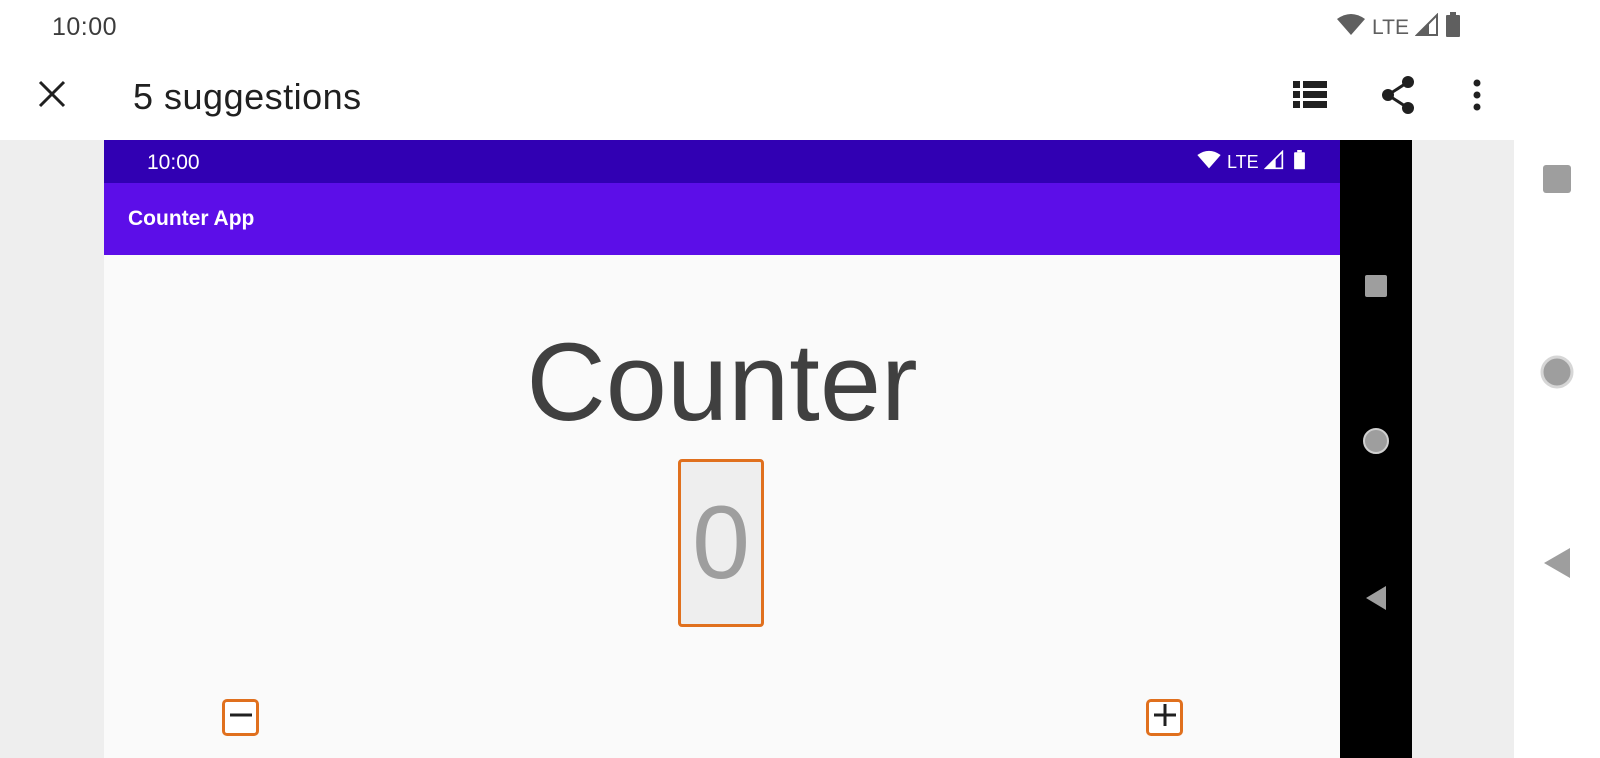  I want to click on share-icon, so click(1398, 97).